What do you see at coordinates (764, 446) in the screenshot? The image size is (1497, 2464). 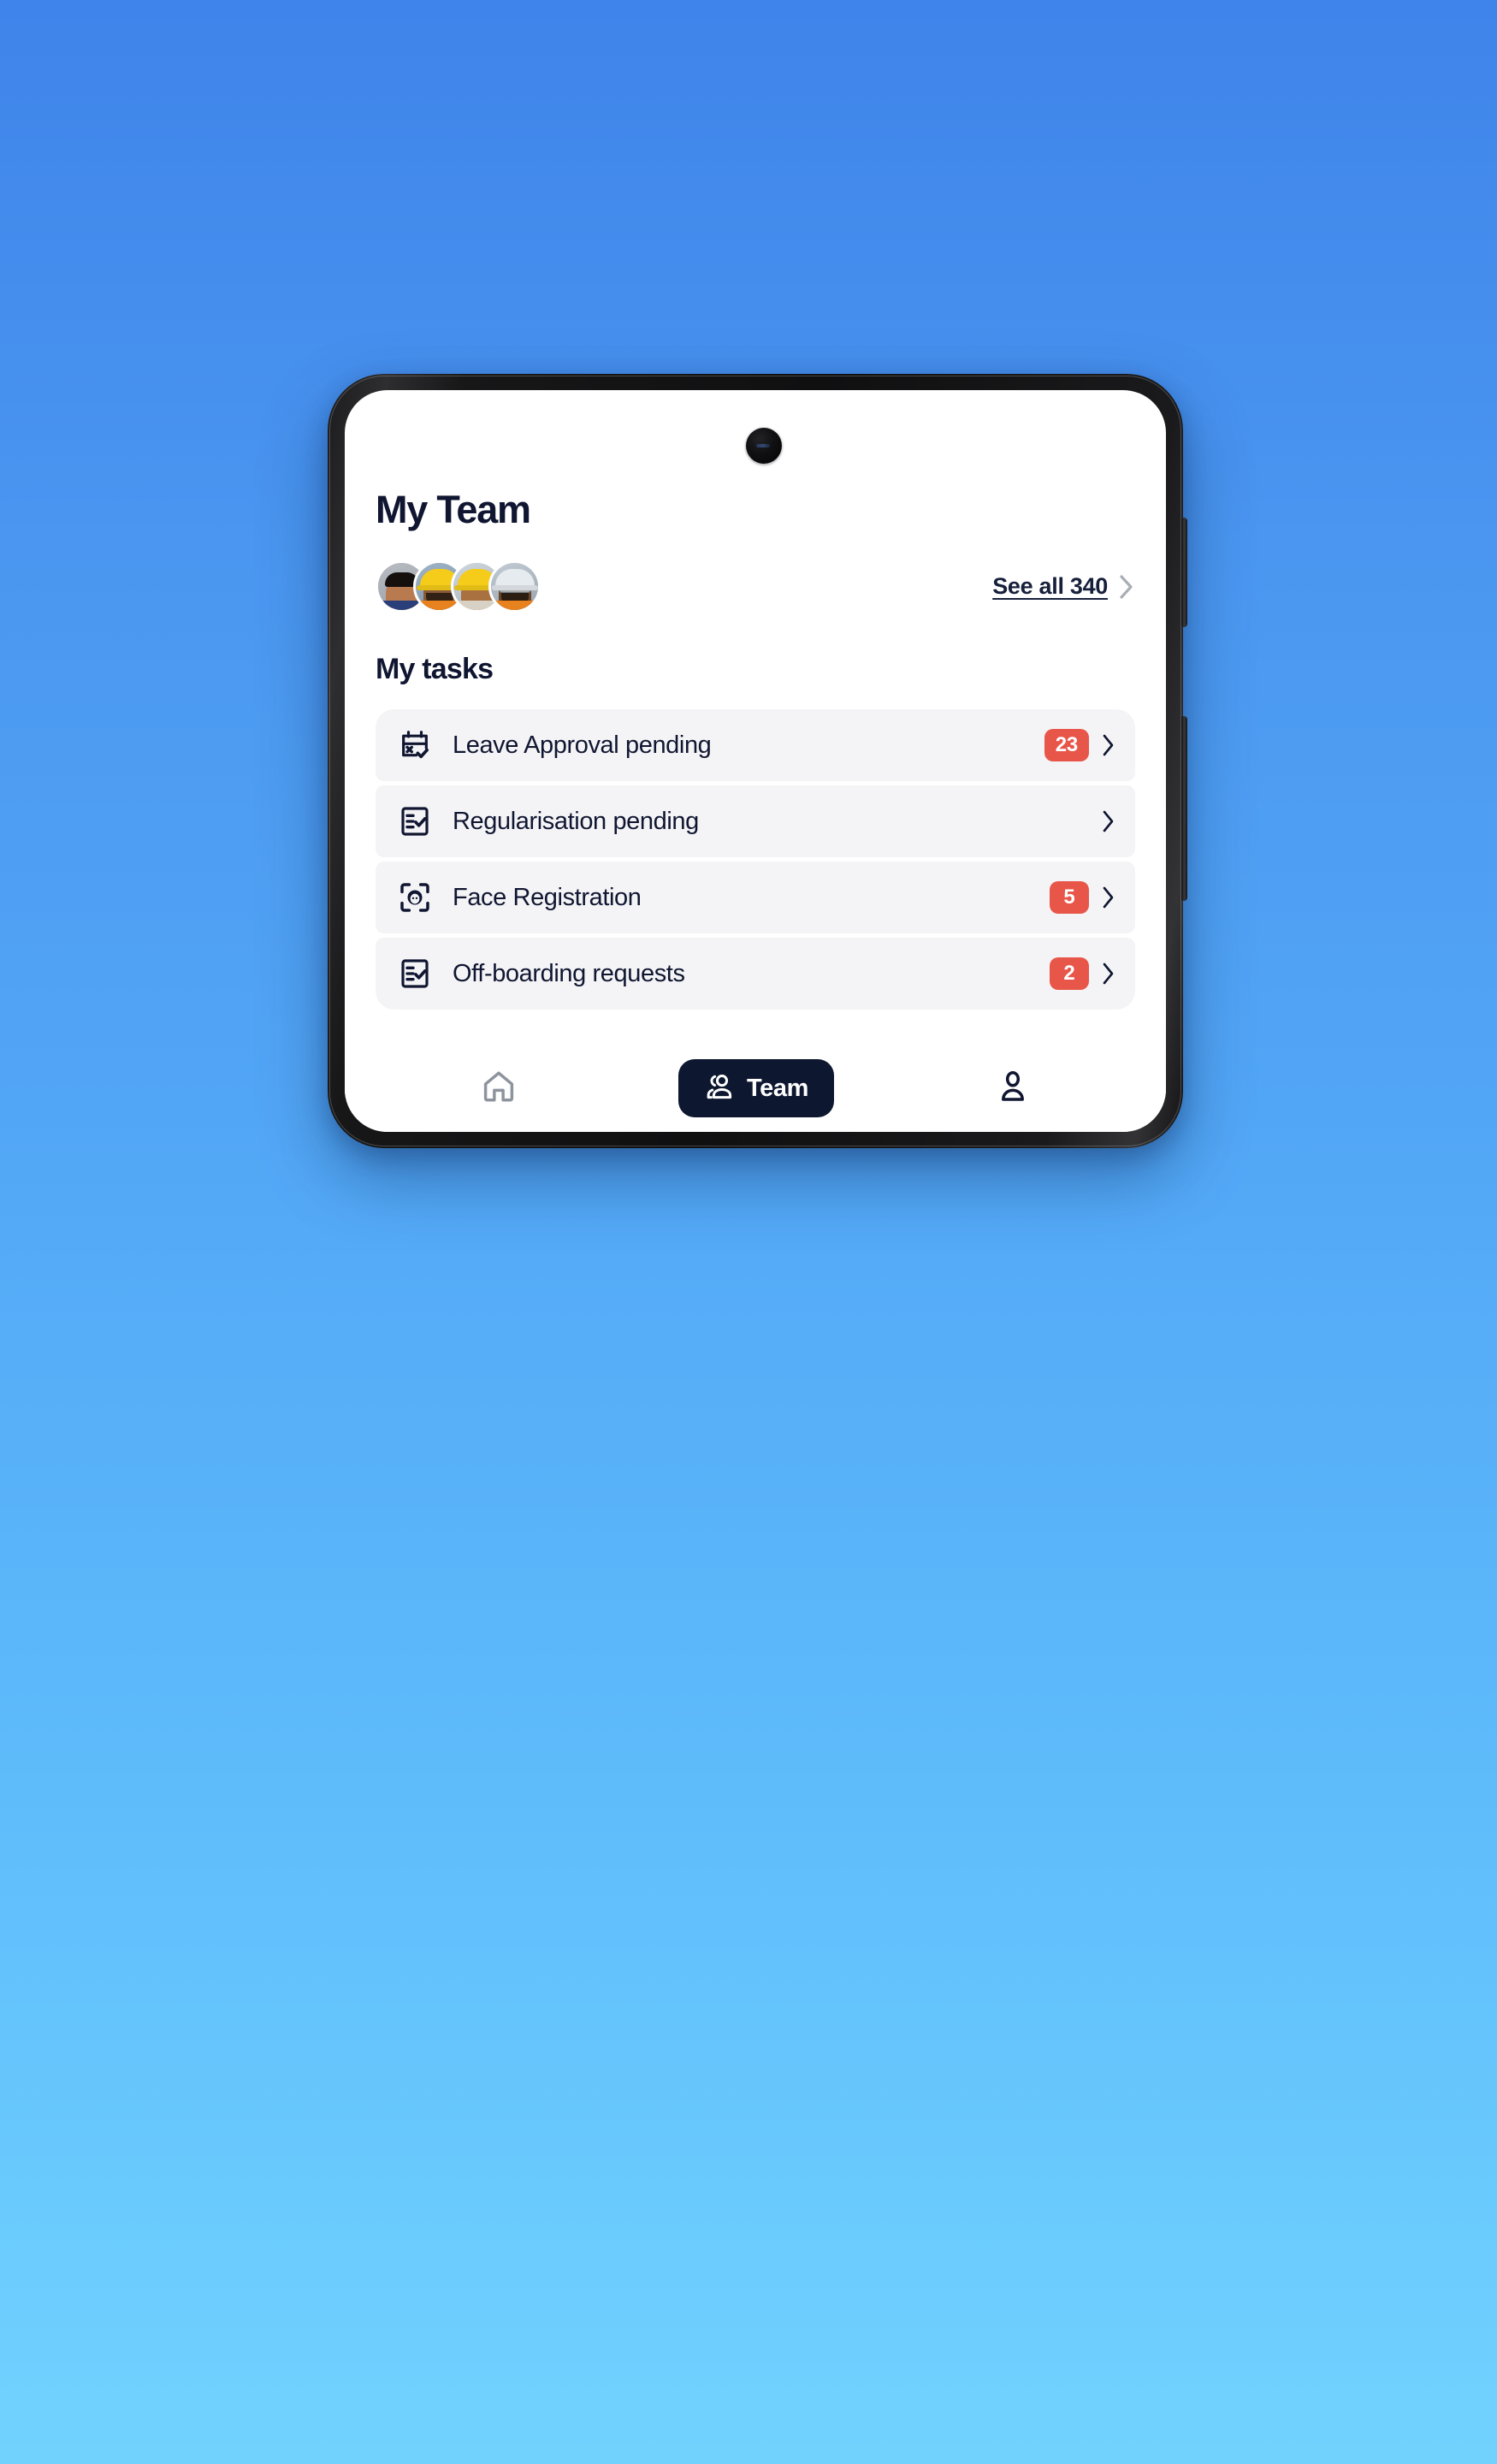 I see `front-camera-icon` at bounding box center [764, 446].